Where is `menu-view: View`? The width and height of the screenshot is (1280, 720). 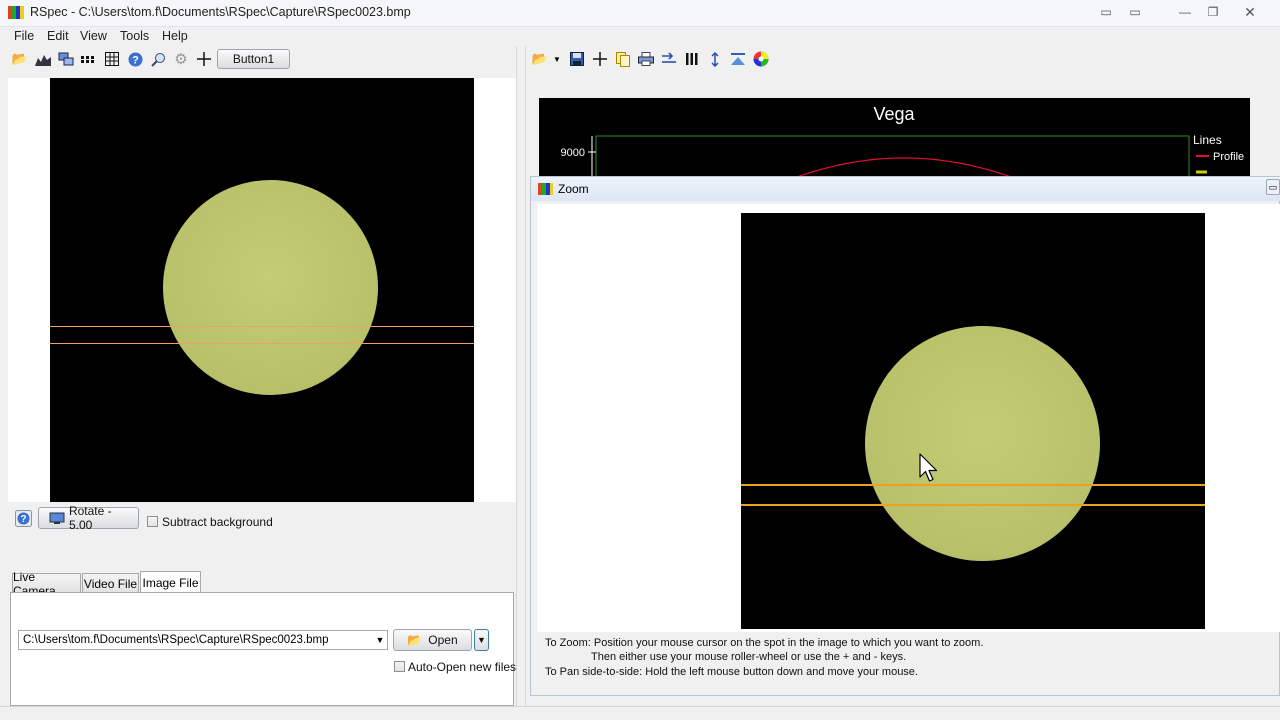 menu-view: View is located at coordinates (93, 36).